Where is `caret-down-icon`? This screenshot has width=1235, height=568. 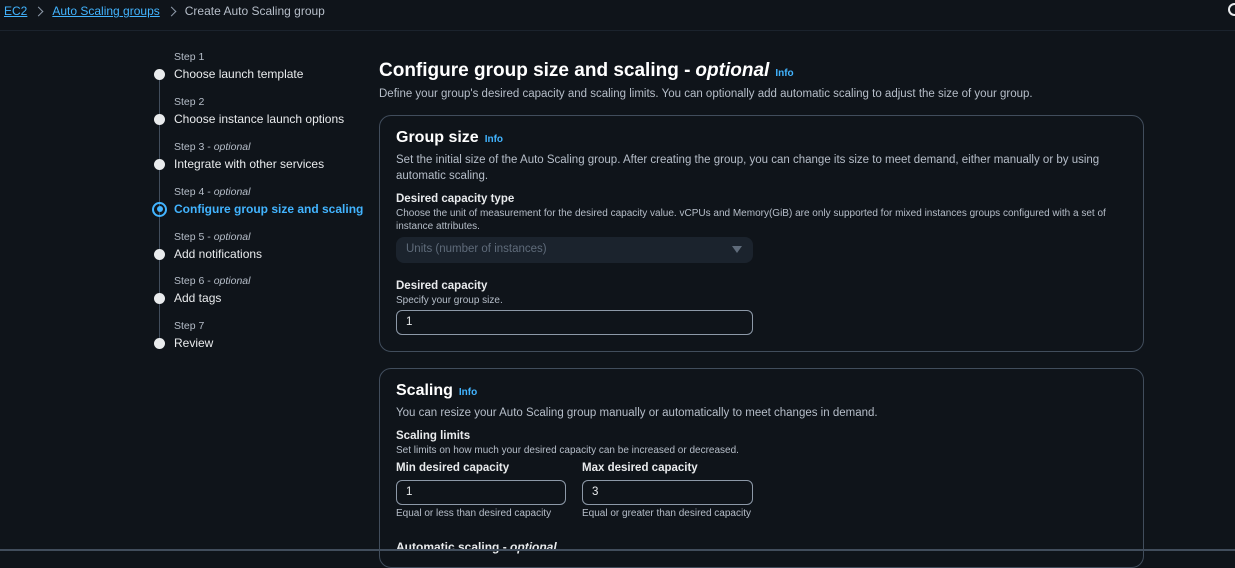
caret-down-icon is located at coordinates (737, 249).